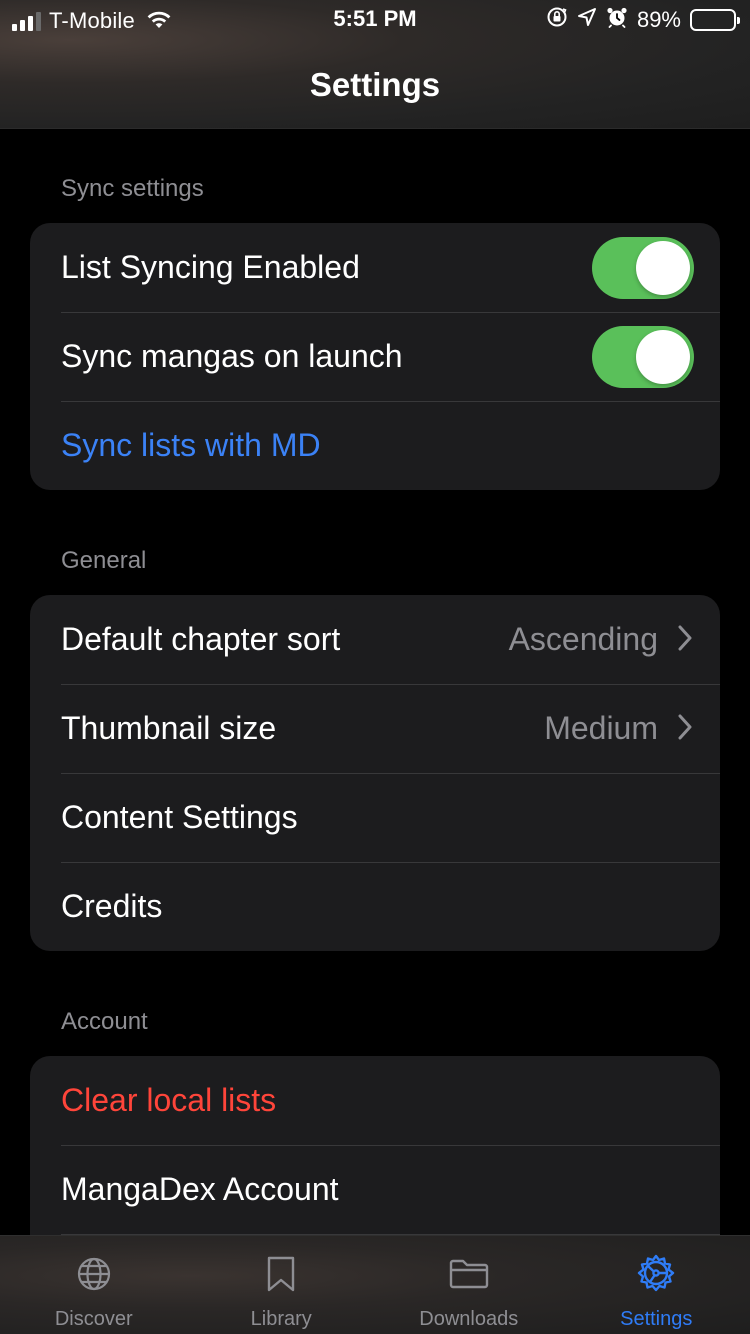  What do you see at coordinates (375, 445) in the screenshot?
I see `sync-lists-button: Sync lists with MD` at bounding box center [375, 445].